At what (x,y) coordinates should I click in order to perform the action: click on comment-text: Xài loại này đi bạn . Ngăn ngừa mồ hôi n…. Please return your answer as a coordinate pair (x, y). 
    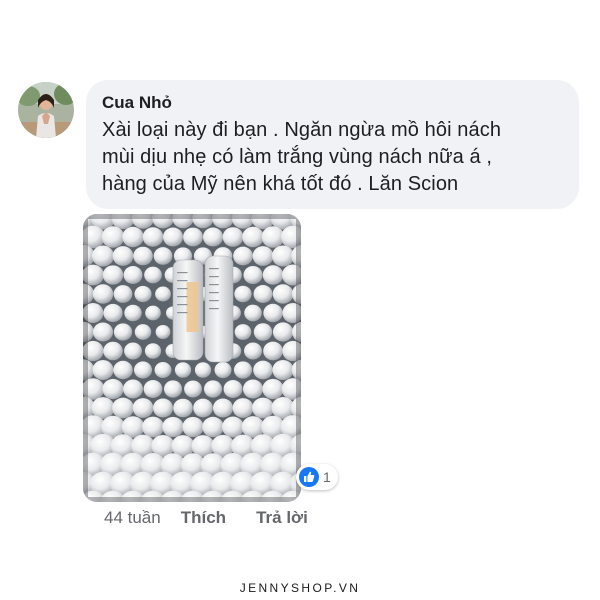
    Looking at the image, I should click on (302, 157).